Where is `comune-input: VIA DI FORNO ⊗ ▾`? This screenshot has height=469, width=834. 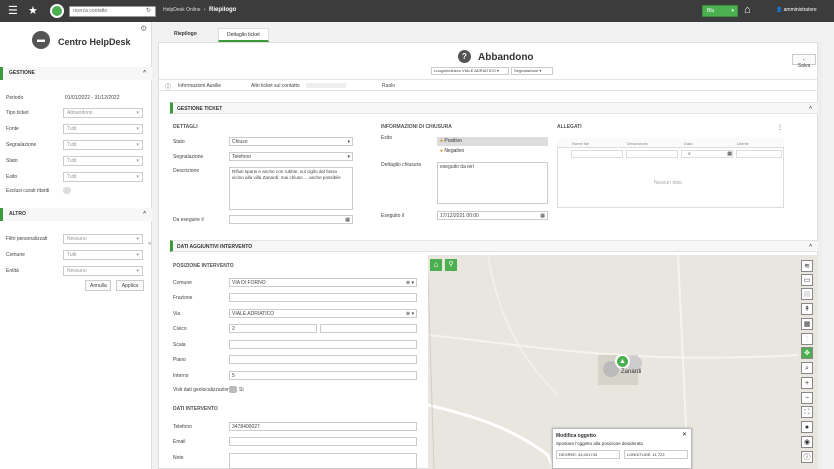
comune-input: VIA DI FORNO ⊗ ▾ is located at coordinates (323, 282).